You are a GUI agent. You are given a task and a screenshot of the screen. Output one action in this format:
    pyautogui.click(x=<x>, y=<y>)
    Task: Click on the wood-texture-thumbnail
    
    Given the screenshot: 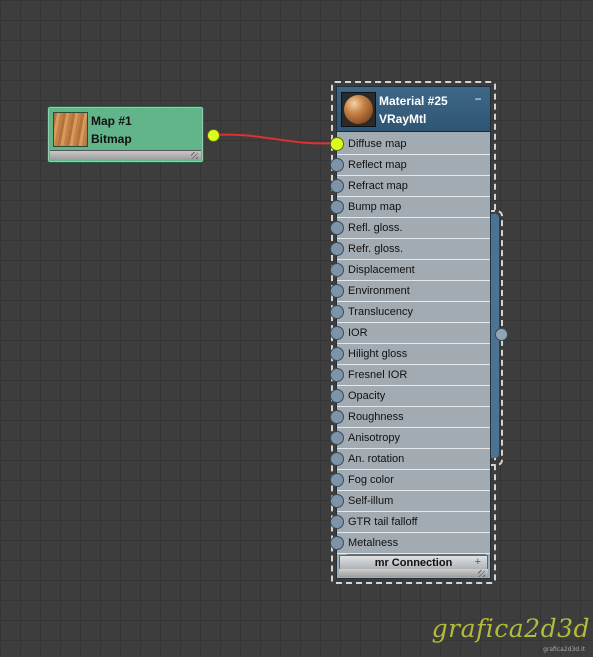 What is the action you would take?
    pyautogui.click(x=70, y=129)
    